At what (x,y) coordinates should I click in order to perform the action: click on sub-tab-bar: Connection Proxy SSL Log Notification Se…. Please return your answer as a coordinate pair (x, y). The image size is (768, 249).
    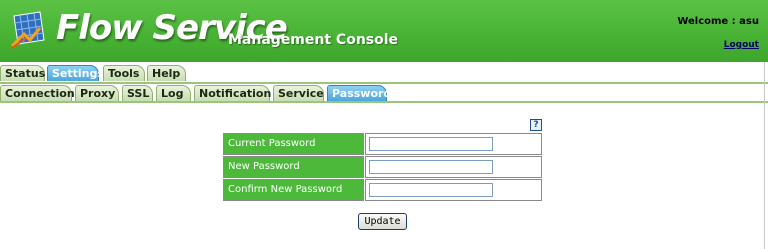
    Looking at the image, I should click on (384, 93).